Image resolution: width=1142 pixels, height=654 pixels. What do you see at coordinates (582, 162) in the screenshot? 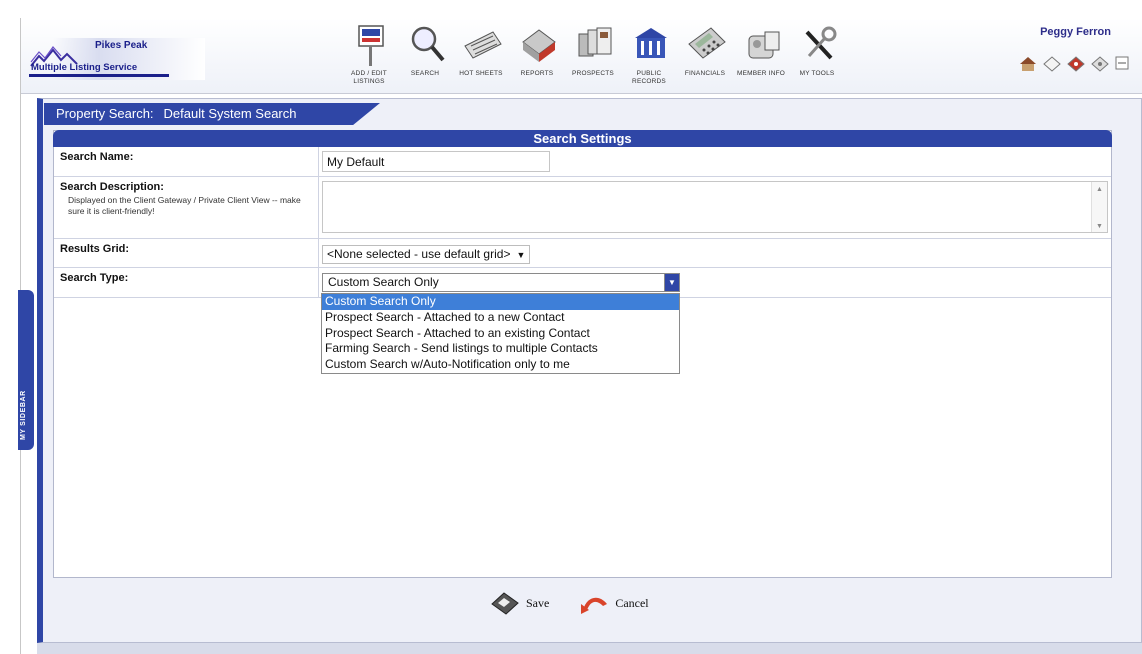
I see `search-name-row: Search Name:` at bounding box center [582, 162].